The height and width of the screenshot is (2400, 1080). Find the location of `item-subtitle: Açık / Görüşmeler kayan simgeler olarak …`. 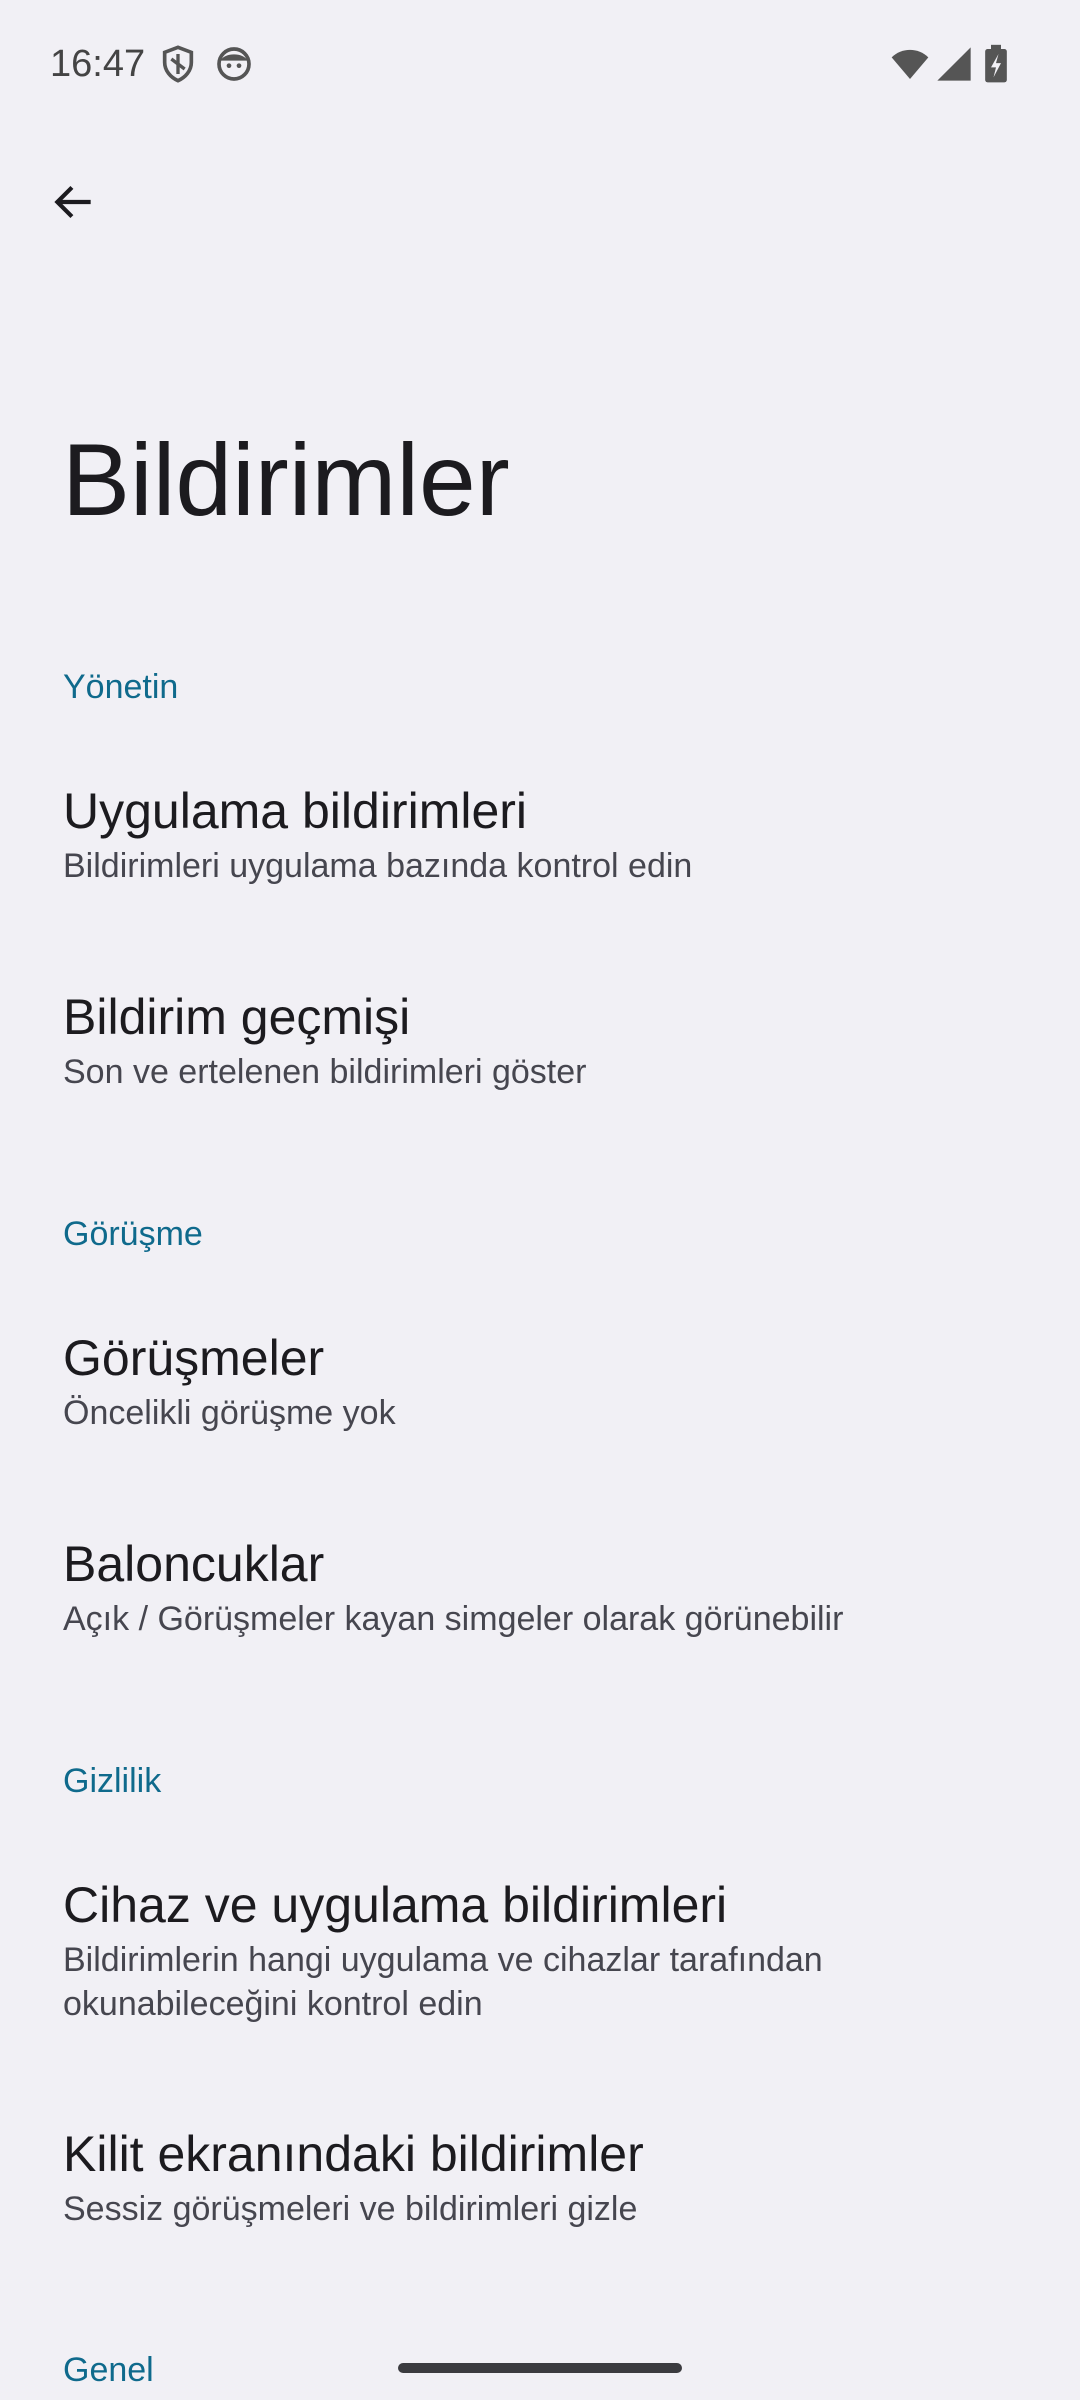

item-subtitle: Açık / Görüşmeler kayan simgeler olarak … is located at coordinates (453, 1619).